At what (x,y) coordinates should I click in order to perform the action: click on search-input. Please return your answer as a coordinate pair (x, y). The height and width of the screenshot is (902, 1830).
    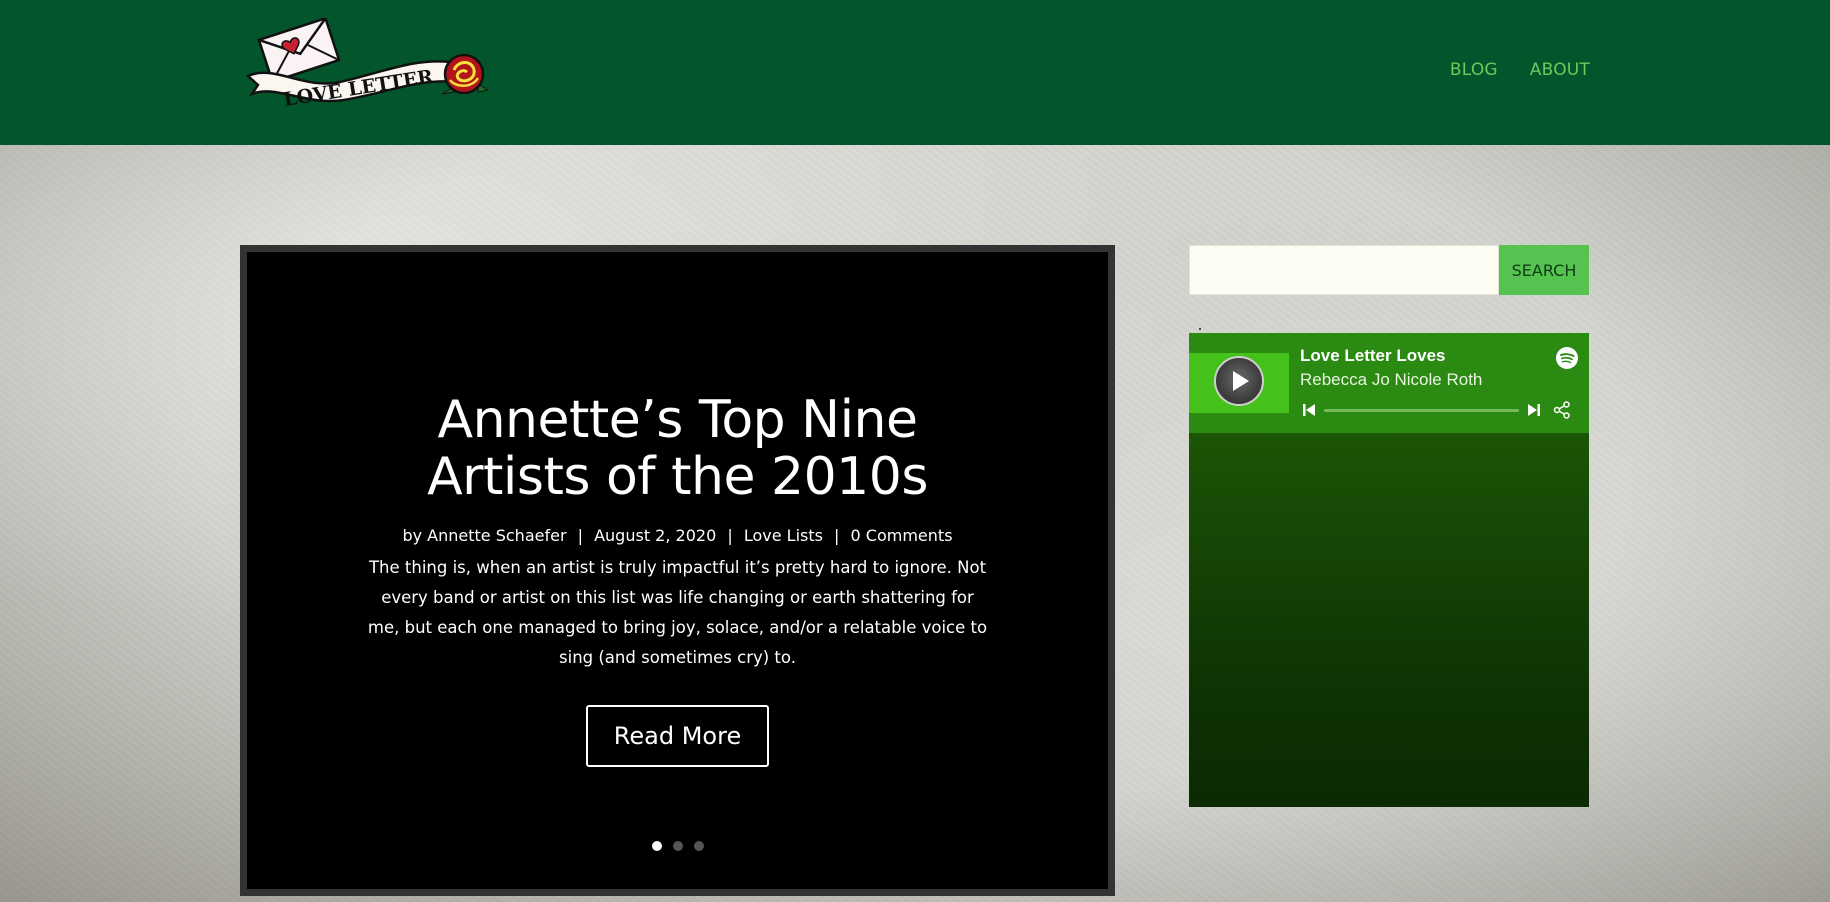
    Looking at the image, I should click on (1344, 270).